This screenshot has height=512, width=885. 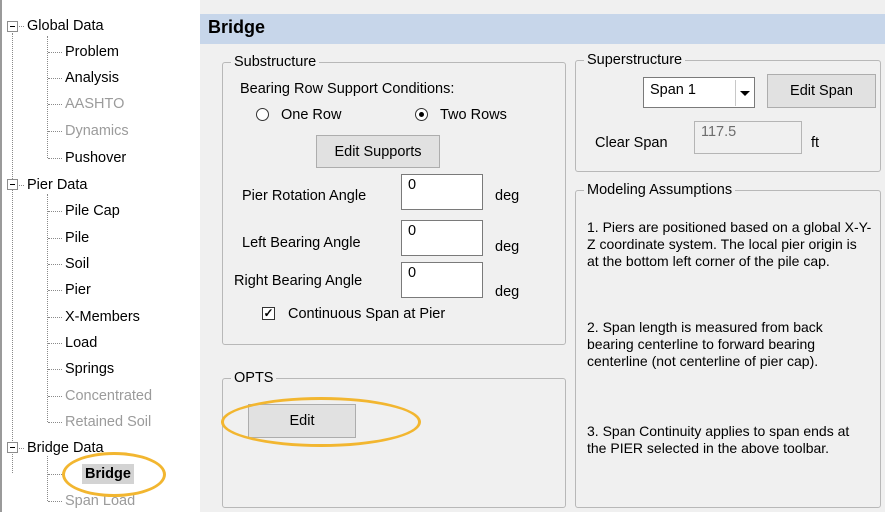 I want to click on pier-rotation-unit: deg, so click(x=507, y=196).